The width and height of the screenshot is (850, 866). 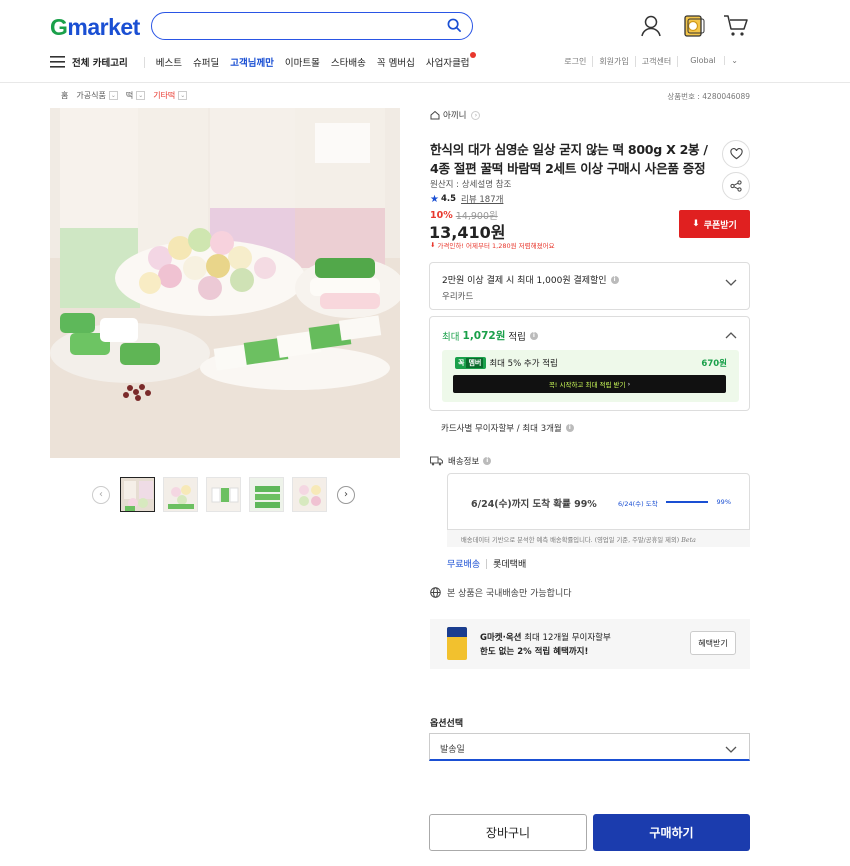 I want to click on club-line: 꼭 멤버 최대 5% 추가 적립, so click(x=506, y=363).